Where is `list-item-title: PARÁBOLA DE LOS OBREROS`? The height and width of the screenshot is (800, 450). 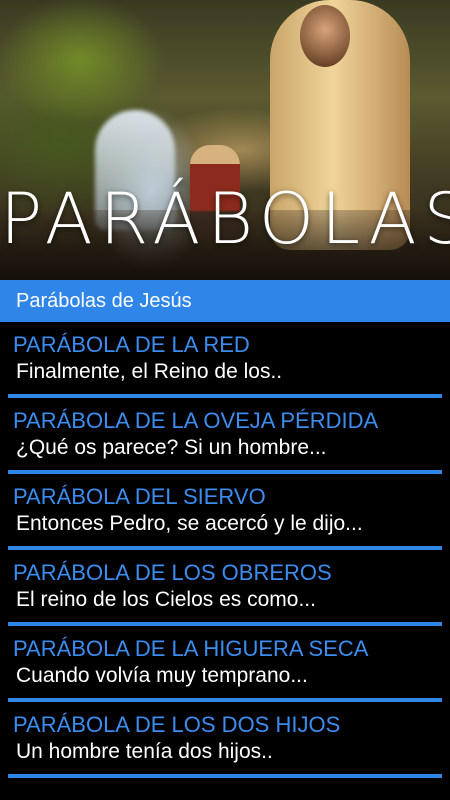
list-item-title: PARÁBOLA DE LOS OBREROS is located at coordinates (172, 572).